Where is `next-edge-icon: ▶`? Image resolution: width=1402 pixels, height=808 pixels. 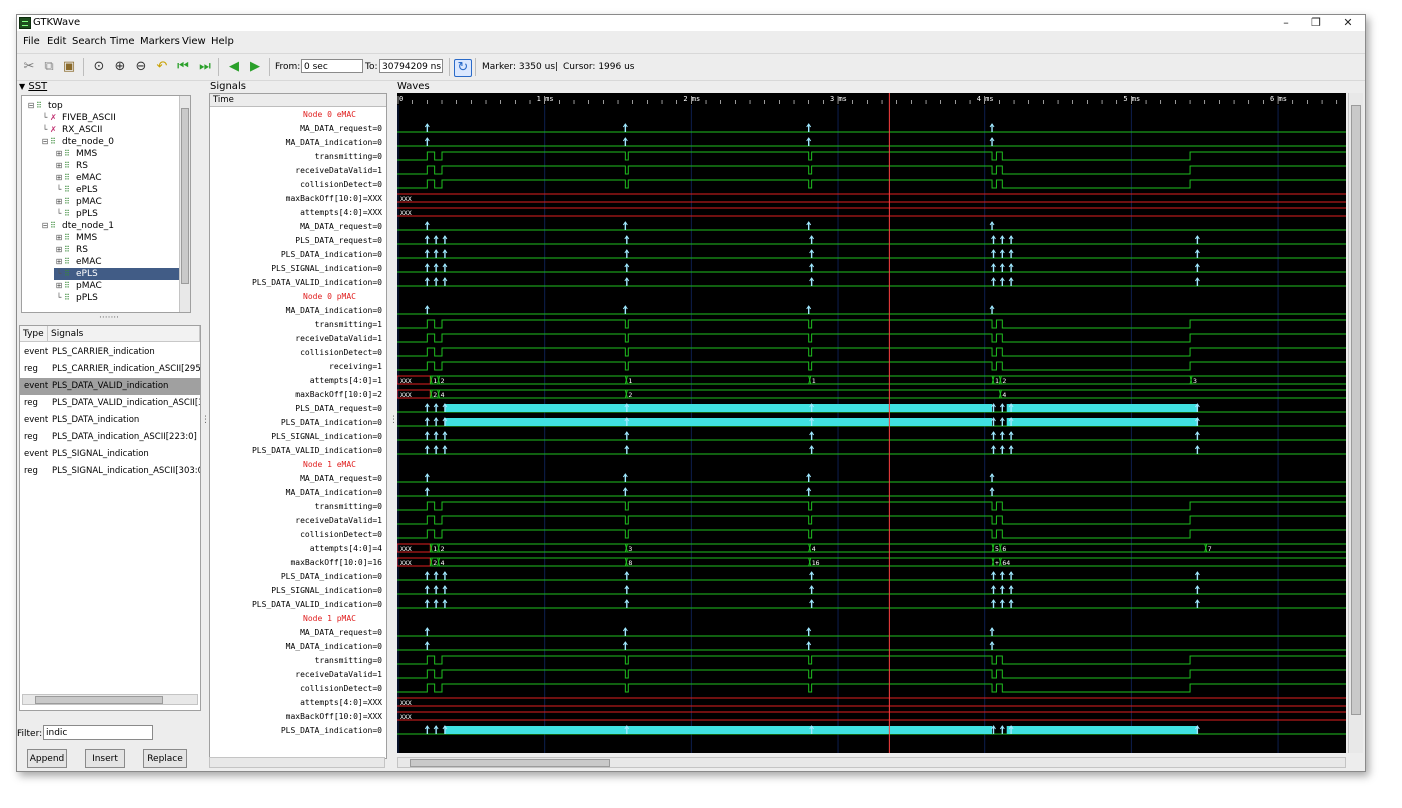
next-edge-icon: ▶ is located at coordinates (255, 67).